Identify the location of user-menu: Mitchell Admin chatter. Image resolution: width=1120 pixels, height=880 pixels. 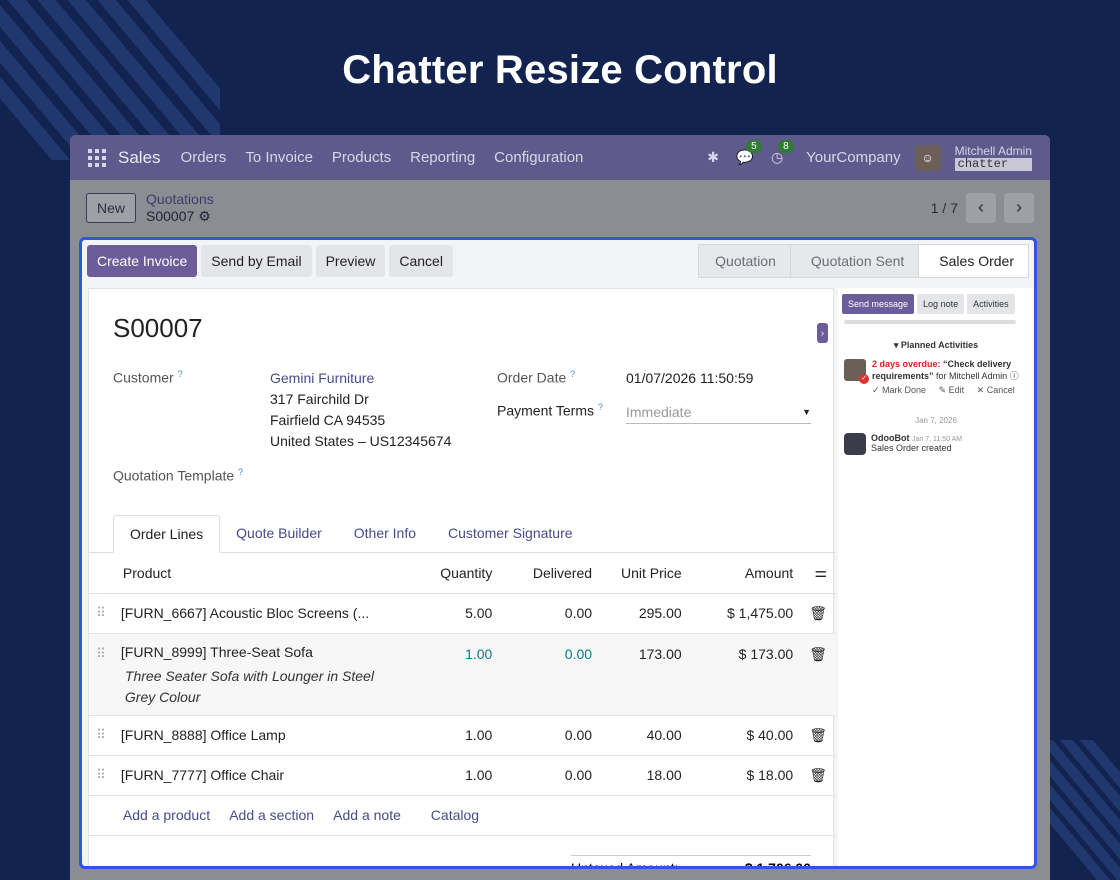
(993, 157).